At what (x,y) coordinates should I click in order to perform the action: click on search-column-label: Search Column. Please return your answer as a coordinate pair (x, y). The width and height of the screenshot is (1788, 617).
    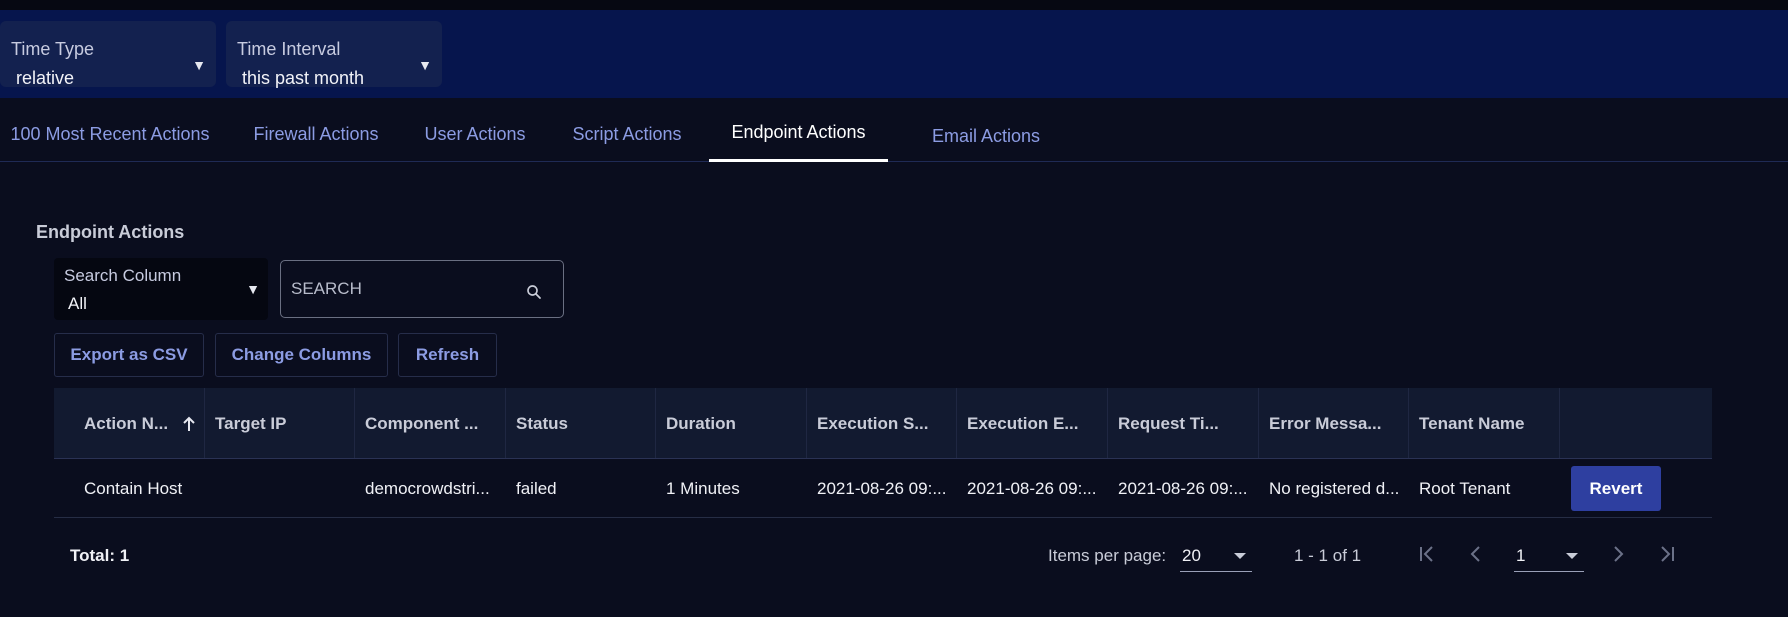
    Looking at the image, I should click on (123, 275).